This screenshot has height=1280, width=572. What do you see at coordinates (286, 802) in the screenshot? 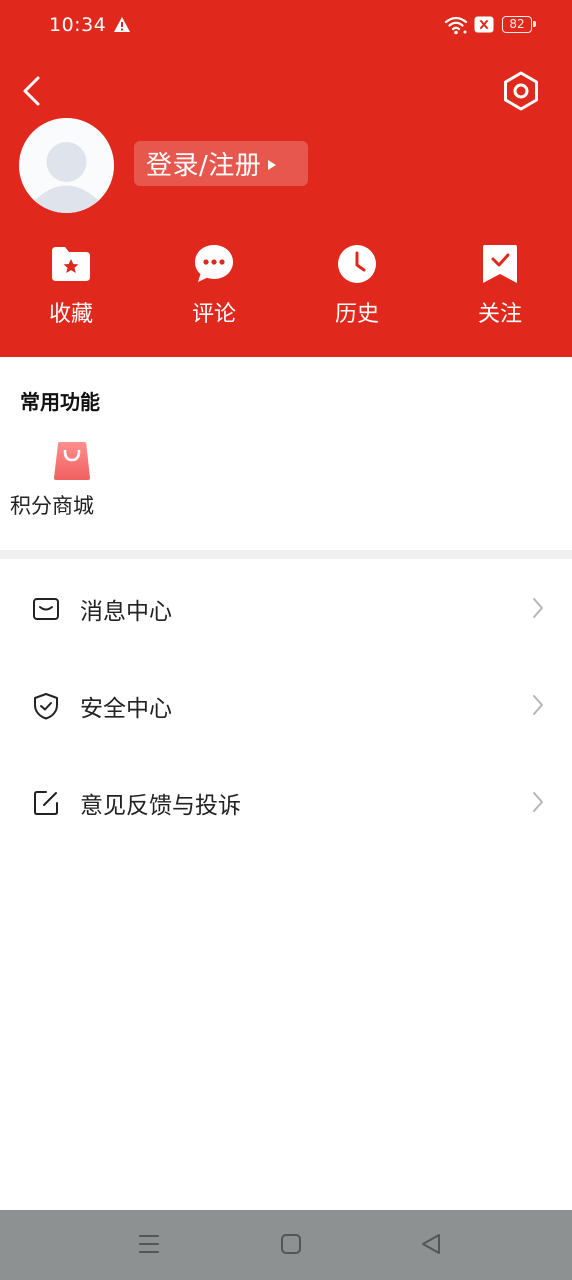
I see `menu-item-feedback: 意见反馈与投诉` at bounding box center [286, 802].